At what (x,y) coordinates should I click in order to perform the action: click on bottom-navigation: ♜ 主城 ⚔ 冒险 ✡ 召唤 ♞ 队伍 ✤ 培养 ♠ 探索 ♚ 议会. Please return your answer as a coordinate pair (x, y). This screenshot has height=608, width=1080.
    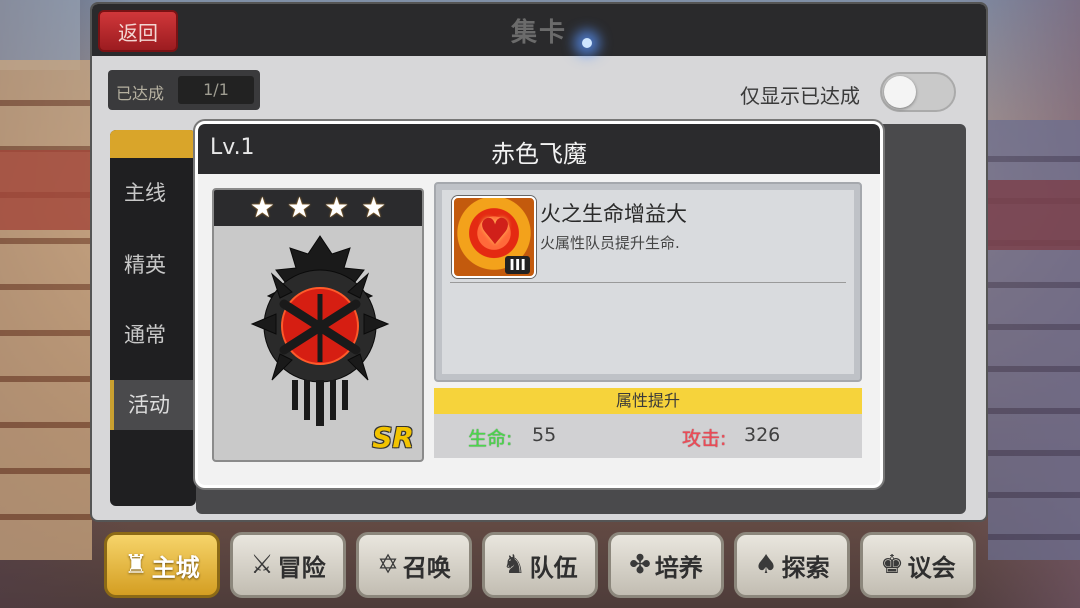
    Looking at the image, I should click on (540, 565).